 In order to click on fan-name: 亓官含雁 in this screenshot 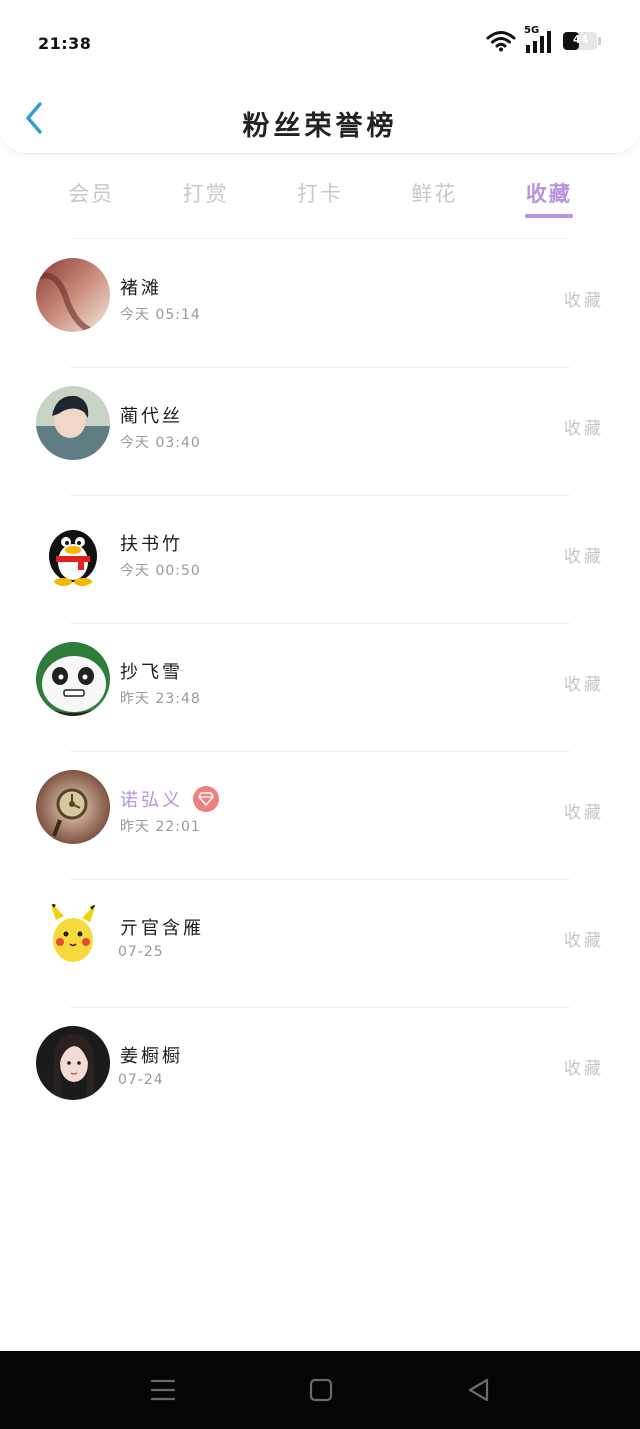, I will do `click(162, 928)`.